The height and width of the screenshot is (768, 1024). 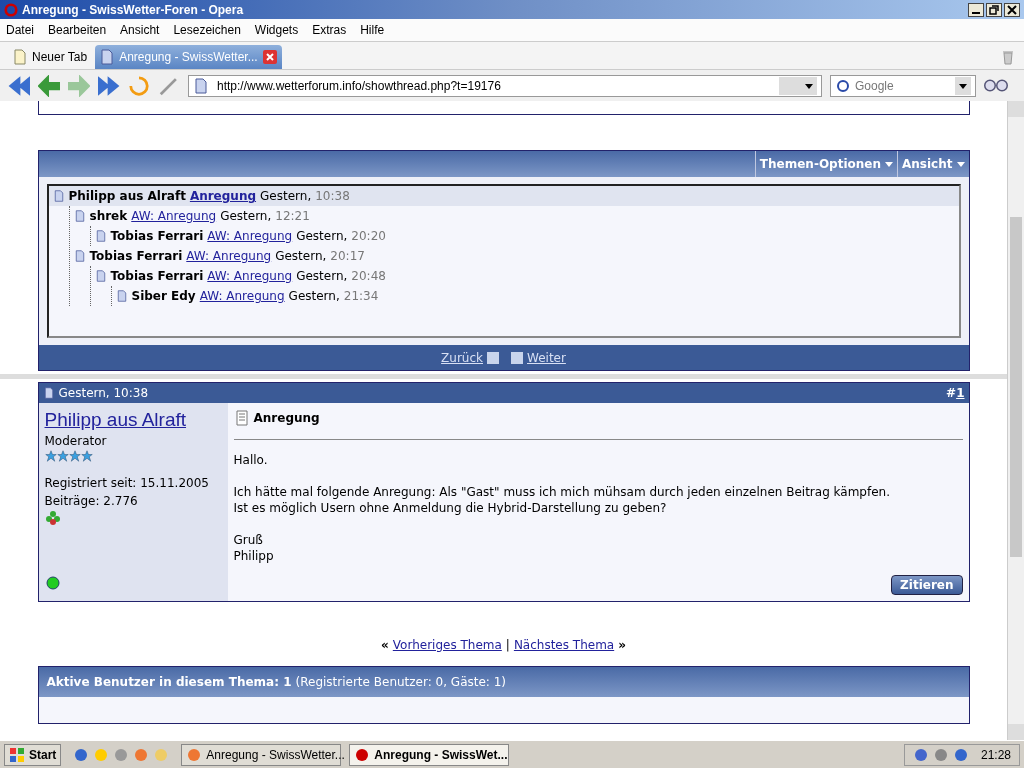 What do you see at coordinates (347, 256) in the screenshot?
I see `post-time: 20:17` at bounding box center [347, 256].